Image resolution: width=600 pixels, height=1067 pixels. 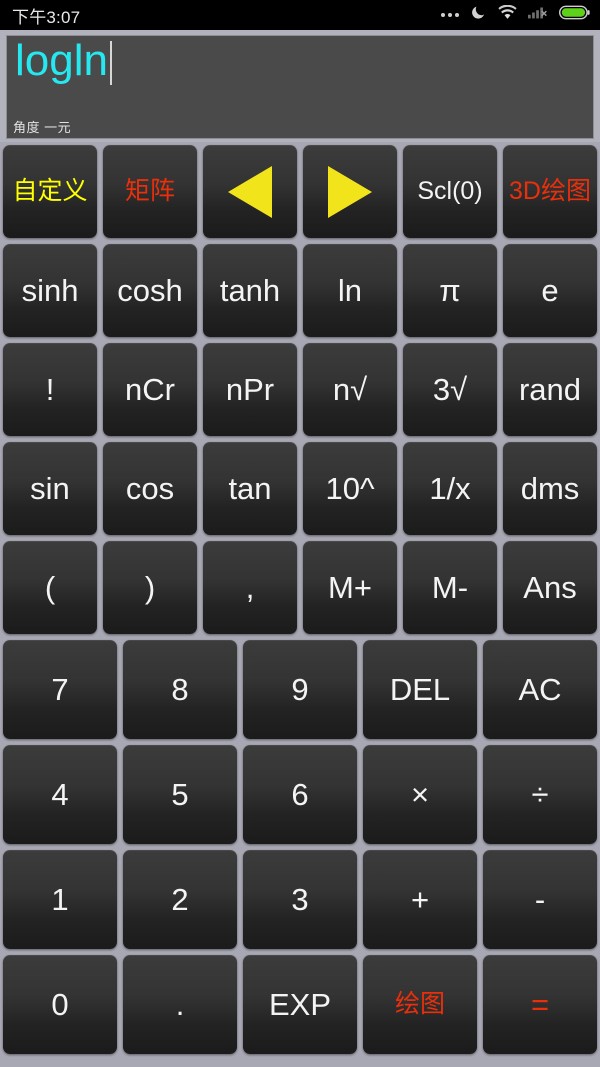 What do you see at coordinates (350, 587) in the screenshot?
I see `key-memory-plus: M+` at bounding box center [350, 587].